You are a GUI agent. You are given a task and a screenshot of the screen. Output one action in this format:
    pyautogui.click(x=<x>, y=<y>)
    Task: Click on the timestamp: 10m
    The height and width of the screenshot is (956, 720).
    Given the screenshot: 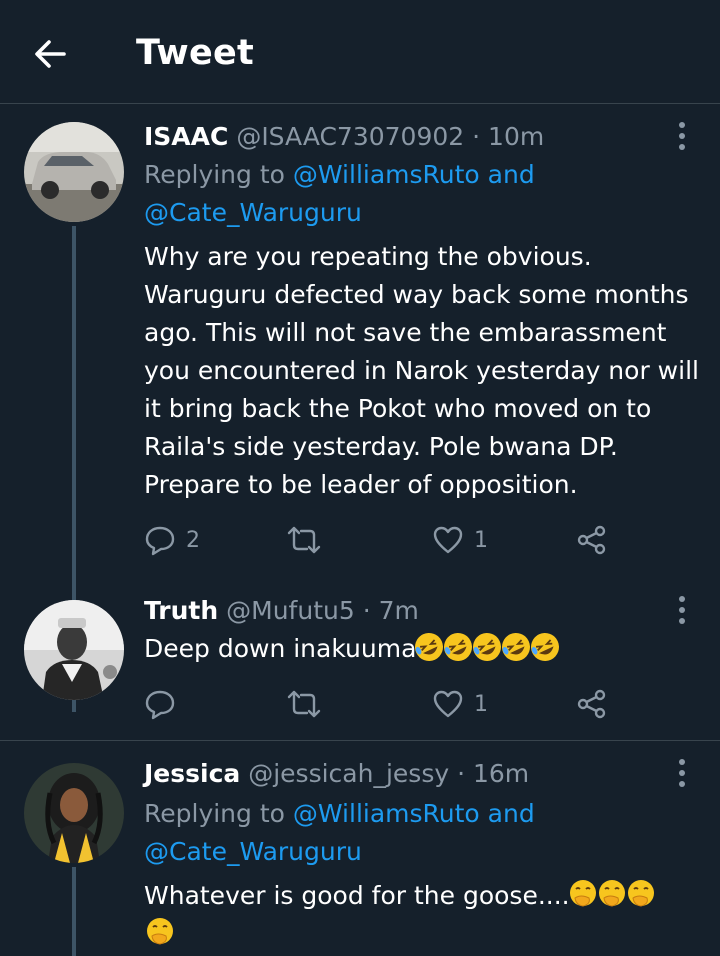 What is the action you would take?
    pyautogui.click(x=516, y=136)
    